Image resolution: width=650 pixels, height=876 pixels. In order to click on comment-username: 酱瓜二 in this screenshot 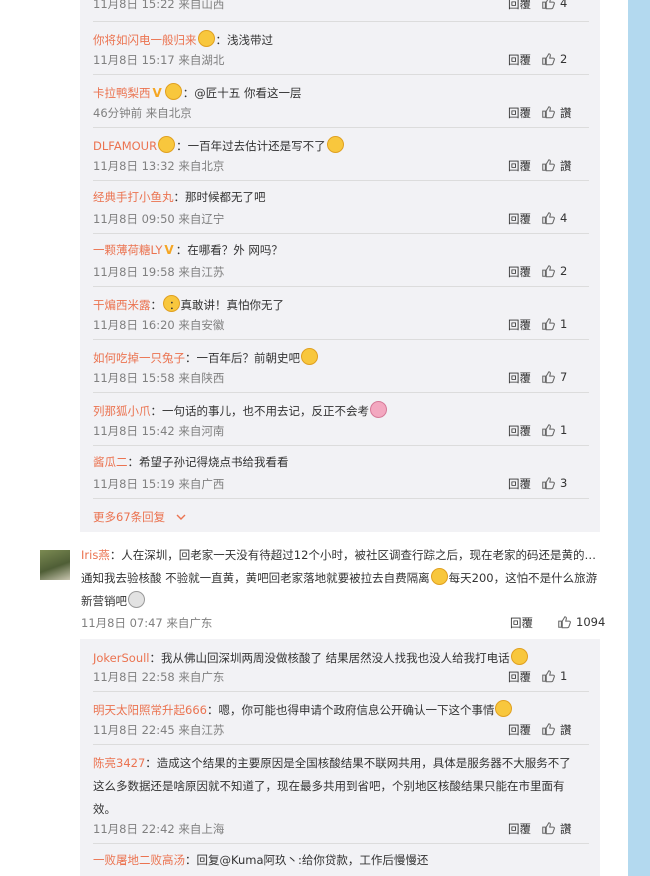, I will do `click(110, 462)`.